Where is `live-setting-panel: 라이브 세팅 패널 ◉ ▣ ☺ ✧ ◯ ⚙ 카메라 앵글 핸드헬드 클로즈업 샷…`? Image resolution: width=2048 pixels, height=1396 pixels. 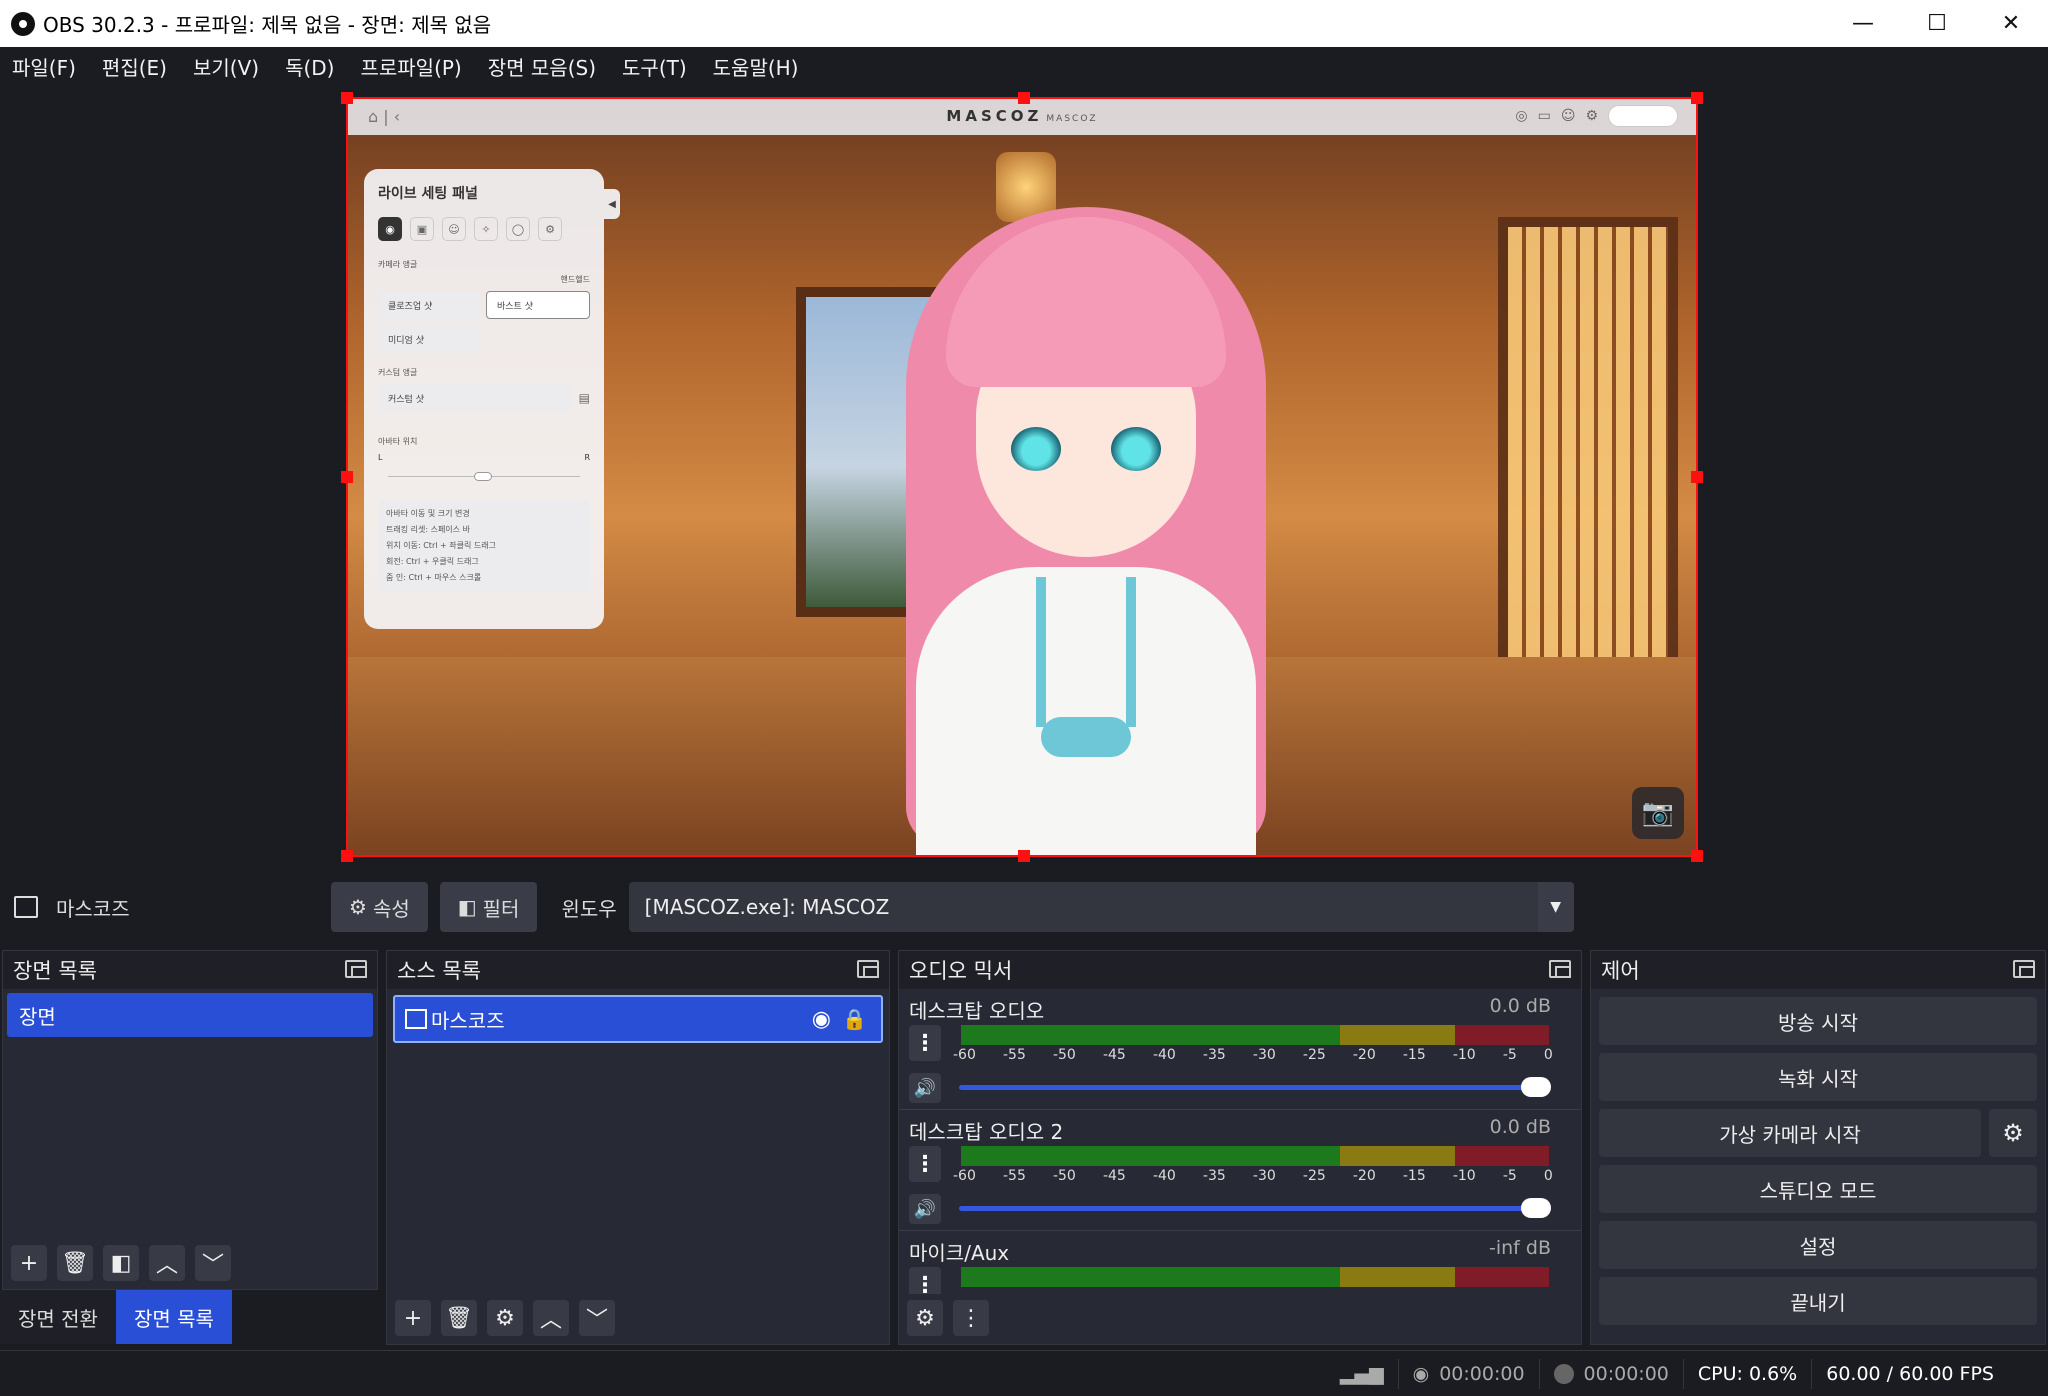 live-setting-panel: 라이브 세팅 패널 ◉ ▣ ☺ ✧ ◯ ⚙ 카메라 앵글 핸드헬드 클로즈업 샷… is located at coordinates (484, 399).